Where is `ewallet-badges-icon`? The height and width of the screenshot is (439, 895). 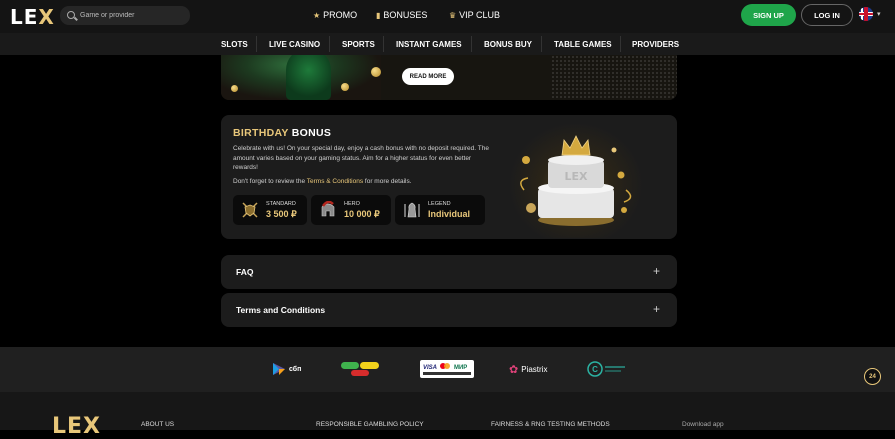
ewallet-badges-icon is located at coordinates (360, 369).